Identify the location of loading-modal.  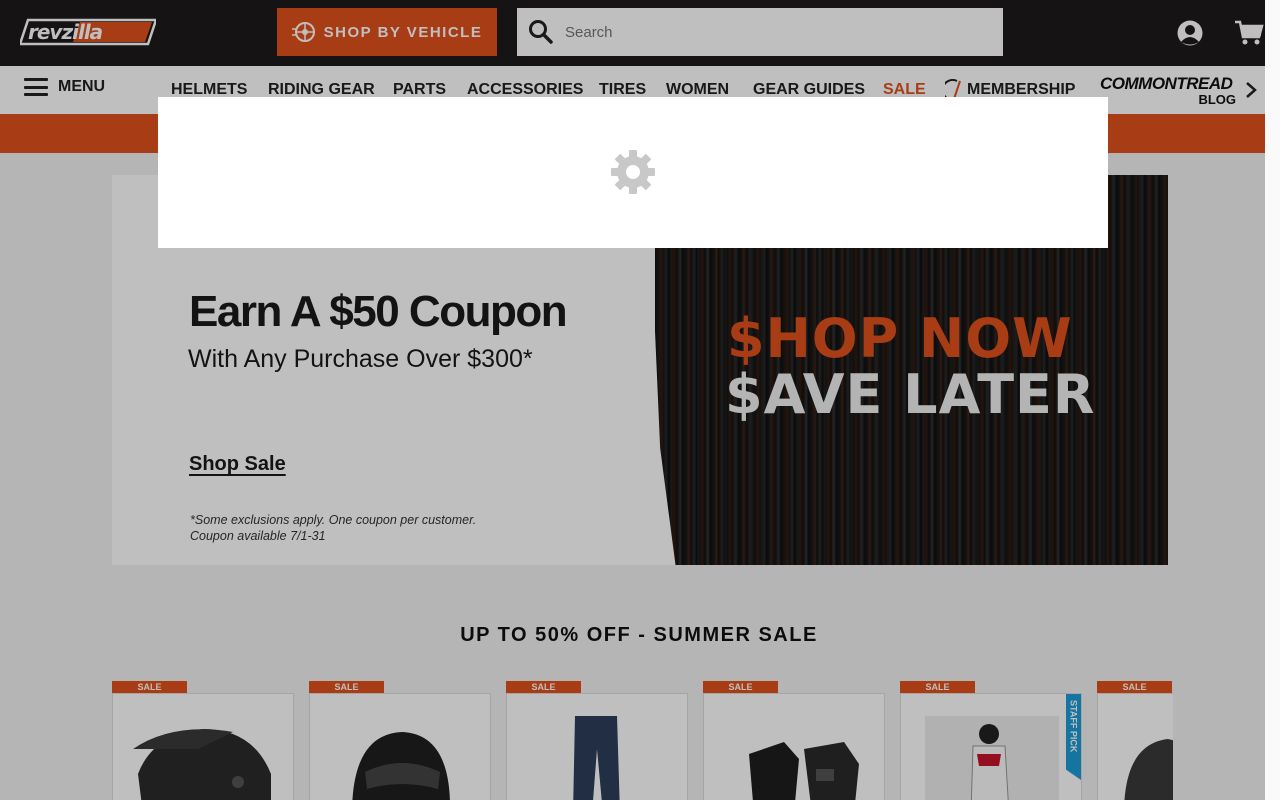
(633, 172).